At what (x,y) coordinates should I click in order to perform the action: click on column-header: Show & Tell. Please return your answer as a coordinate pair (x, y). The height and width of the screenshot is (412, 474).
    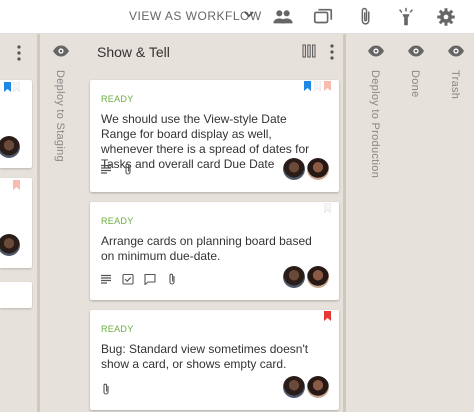
    Looking at the image, I should click on (215, 51).